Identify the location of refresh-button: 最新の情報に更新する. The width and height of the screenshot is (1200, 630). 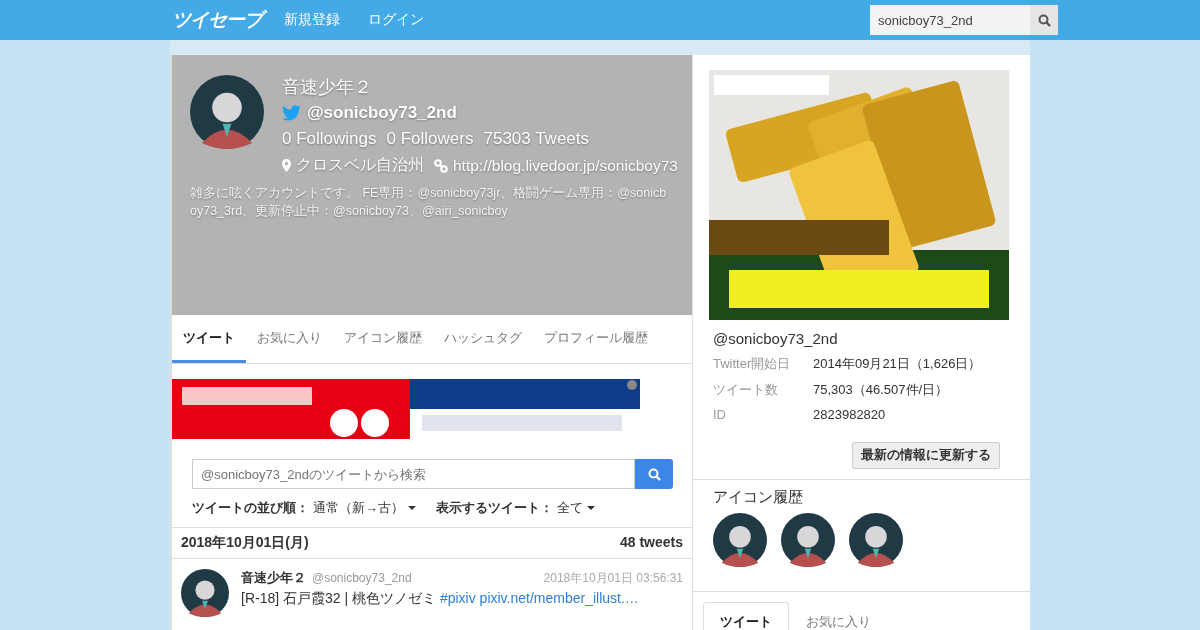
(926, 455).